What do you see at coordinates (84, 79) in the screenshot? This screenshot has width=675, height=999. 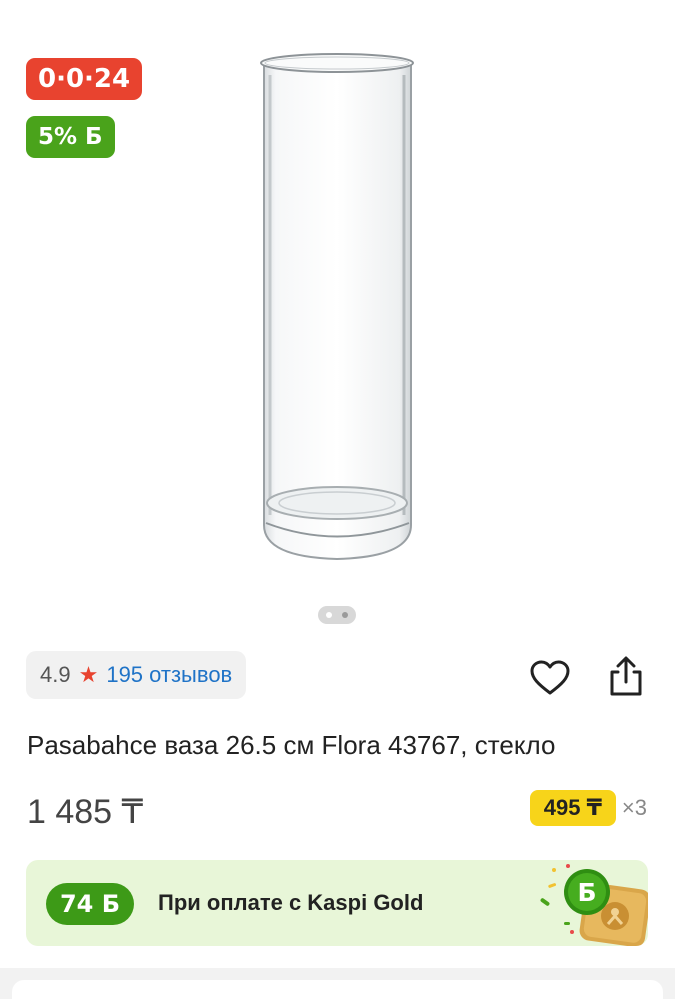 I see `installment-badge: 0·0·24` at bounding box center [84, 79].